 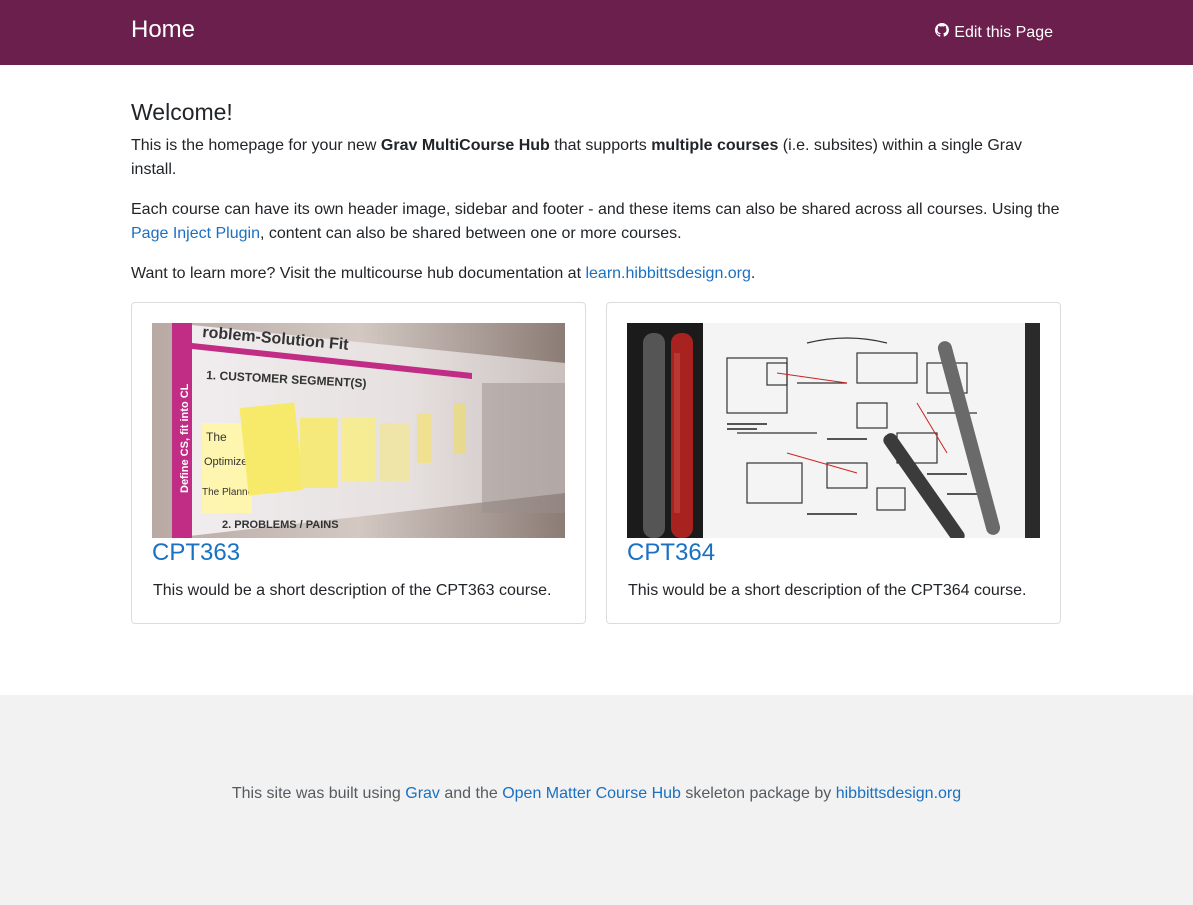 What do you see at coordinates (280, 525) in the screenshot?
I see `canvas-bottom-text: 2. PROBLEMS / PAINS` at bounding box center [280, 525].